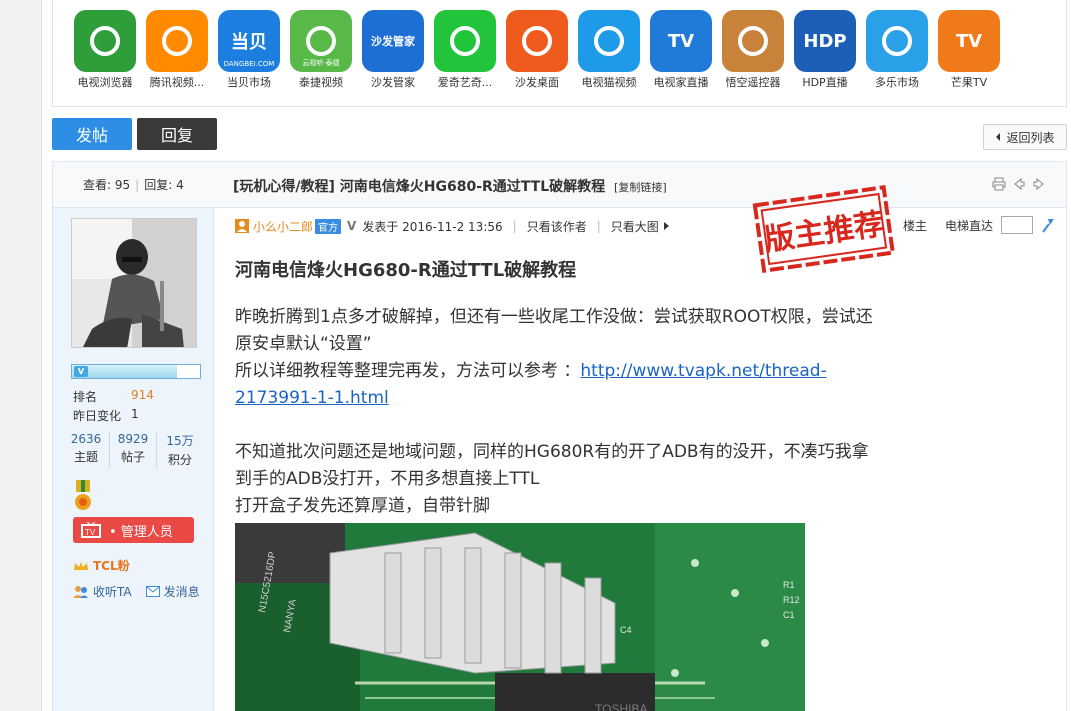 This screenshot has height=711, width=1071. Describe the element at coordinates (242, 226) in the screenshot. I see `user-icon` at that location.